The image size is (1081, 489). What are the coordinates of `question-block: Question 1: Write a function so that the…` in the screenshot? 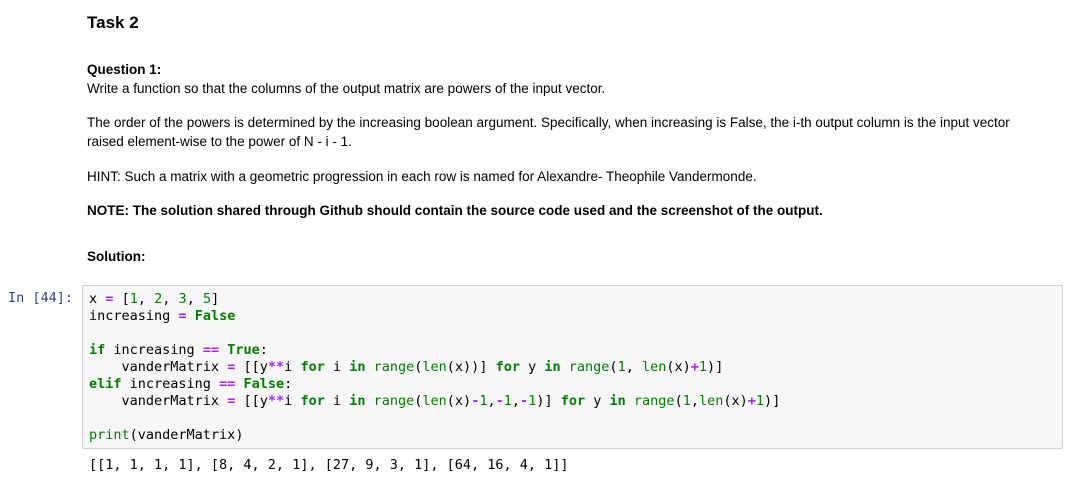 It's located at (577, 79).